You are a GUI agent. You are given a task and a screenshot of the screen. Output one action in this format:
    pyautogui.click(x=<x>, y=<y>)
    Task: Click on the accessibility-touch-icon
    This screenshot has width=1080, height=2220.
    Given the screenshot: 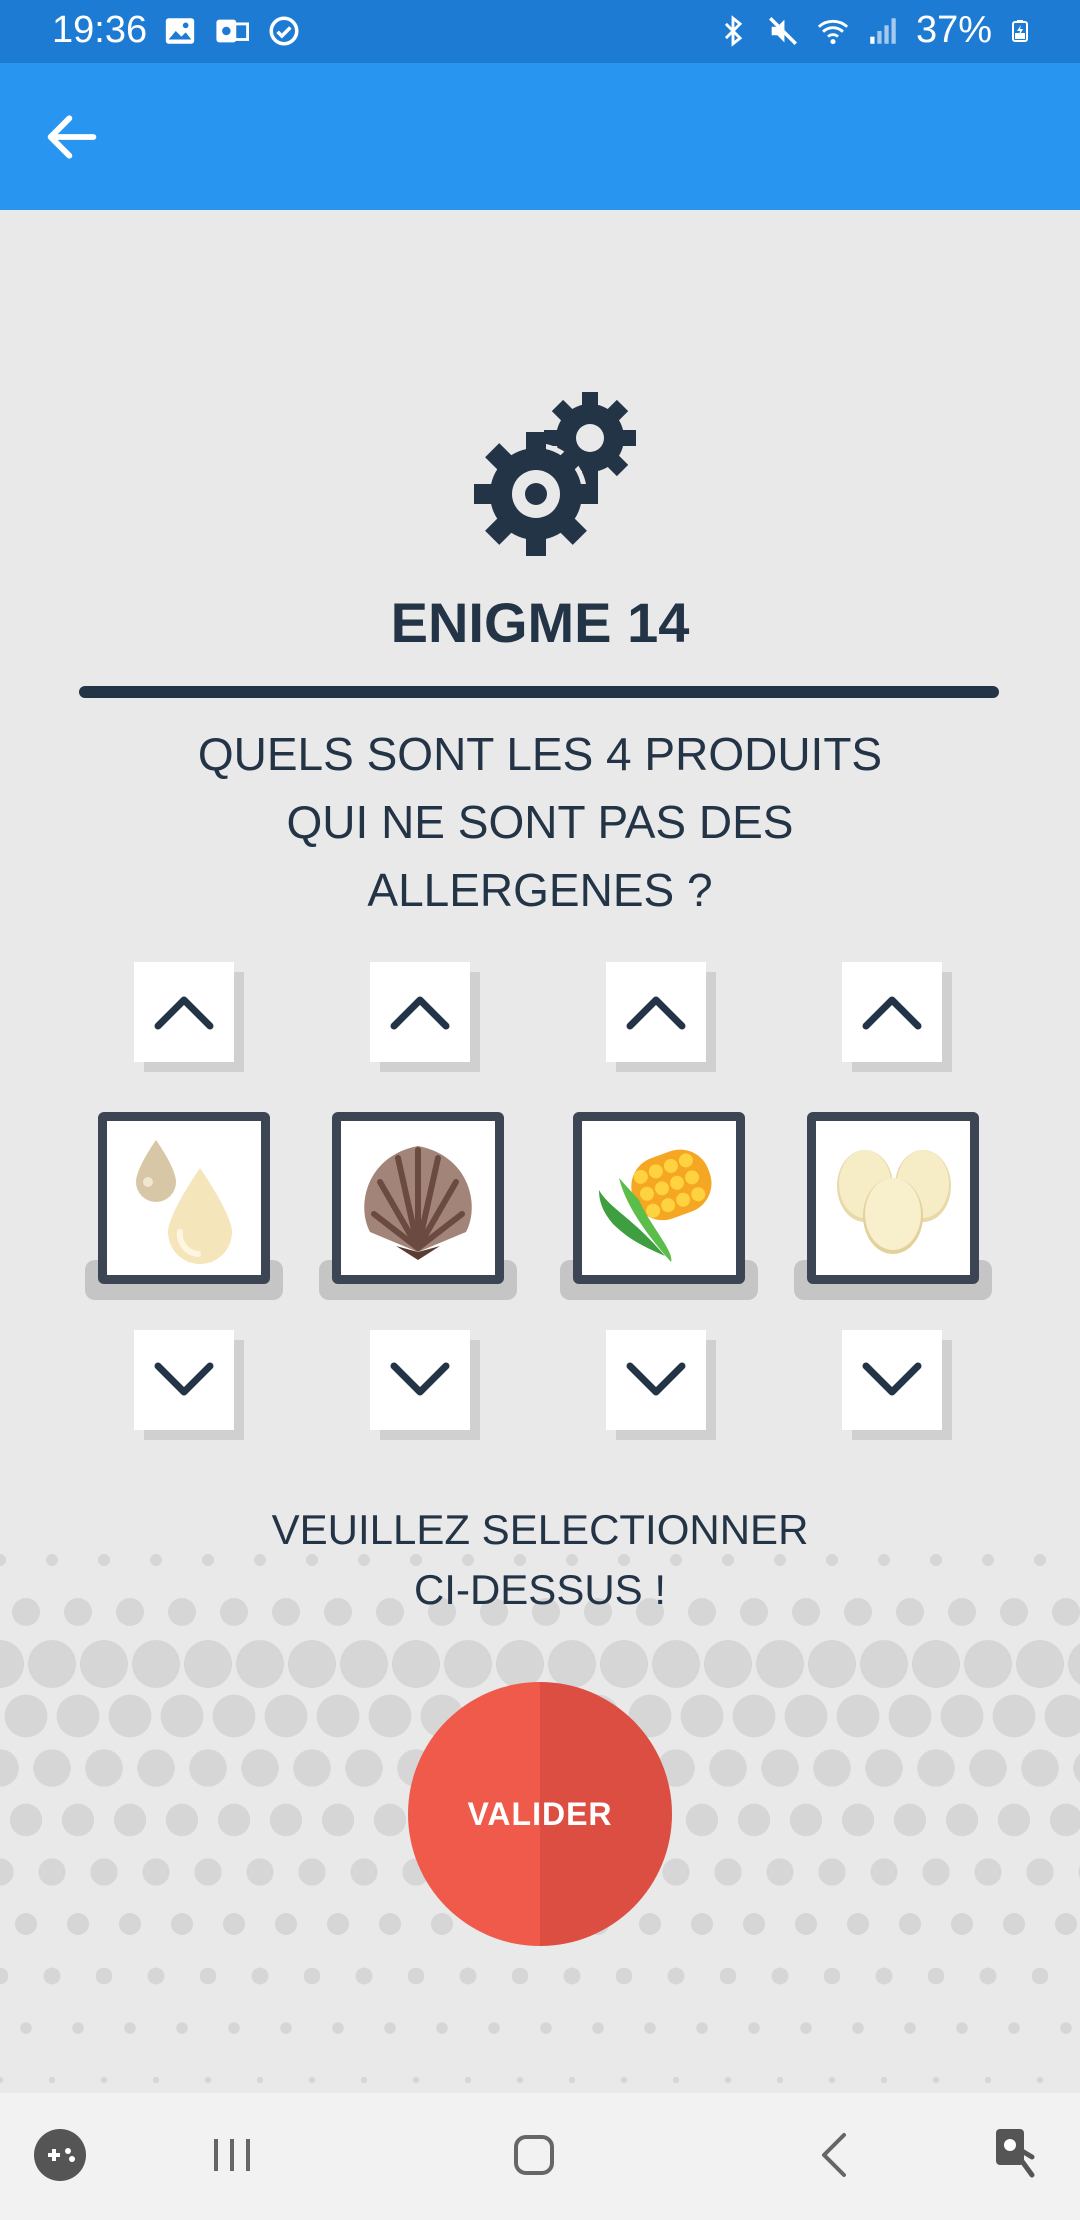 What is the action you would take?
    pyautogui.click(x=1018, y=2155)
    